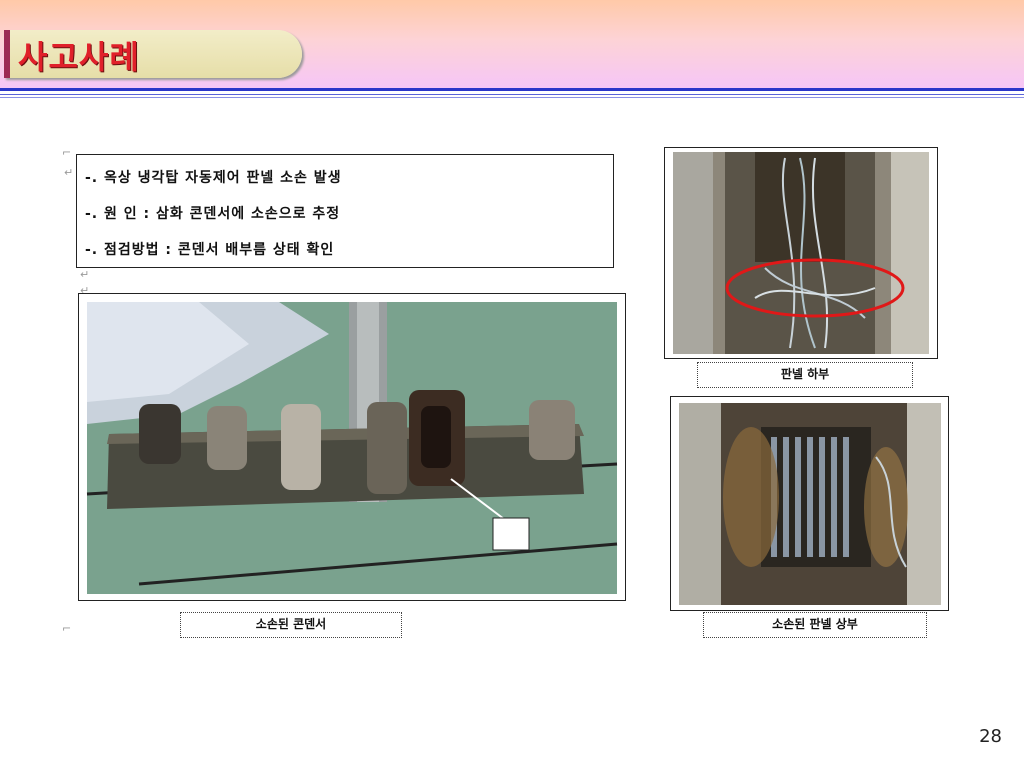 This screenshot has width=1024, height=768. What do you see at coordinates (213, 214) in the screenshot?
I see `description-line-2: -. 원 인 : 삼화 콘덴서에 소손으로 추정` at bounding box center [213, 214].